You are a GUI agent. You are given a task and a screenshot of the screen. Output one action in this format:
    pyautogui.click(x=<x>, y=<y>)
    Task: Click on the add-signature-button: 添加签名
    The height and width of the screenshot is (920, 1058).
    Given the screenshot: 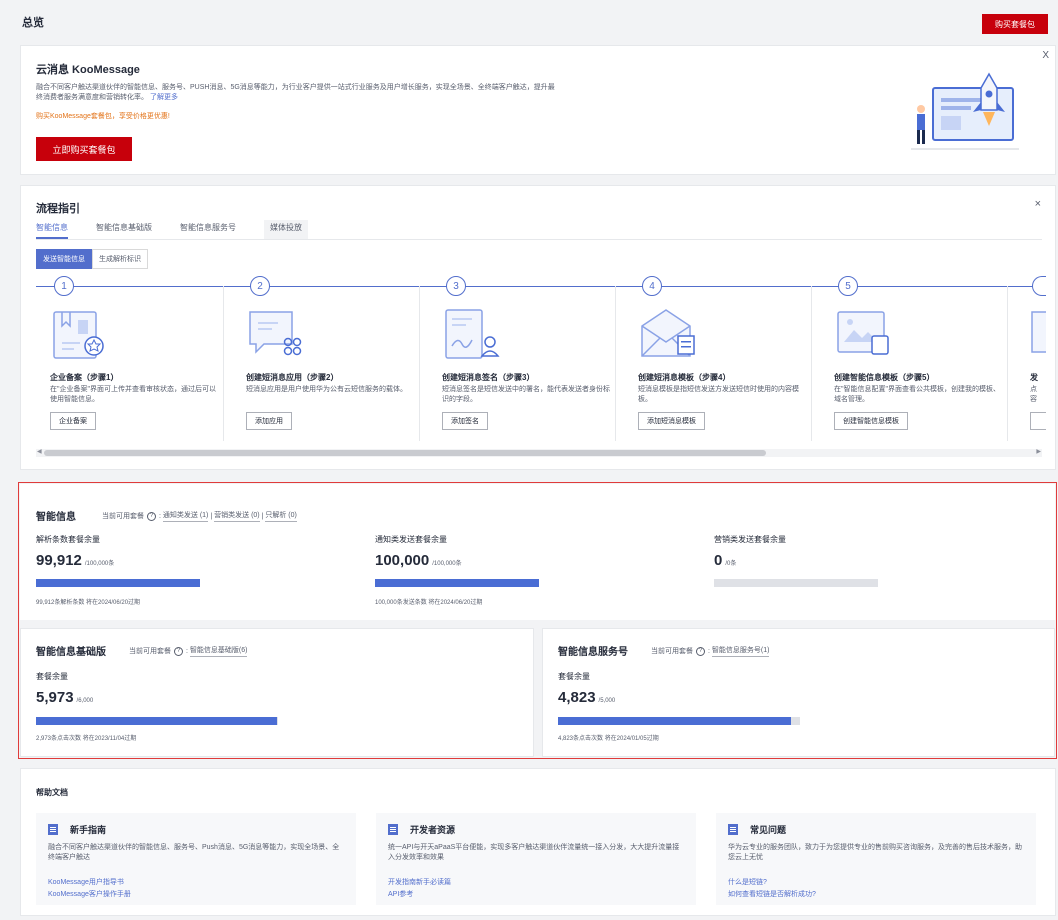 What is the action you would take?
    pyautogui.click(x=465, y=421)
    